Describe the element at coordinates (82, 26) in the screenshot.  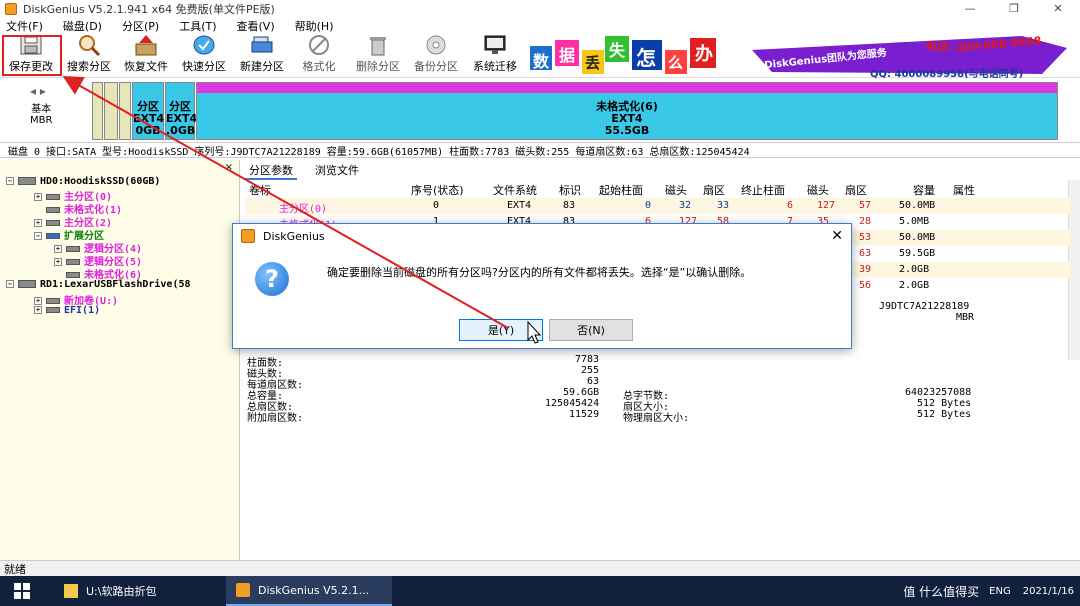
I see `menu-disk: 磁盘(D)` at that location.